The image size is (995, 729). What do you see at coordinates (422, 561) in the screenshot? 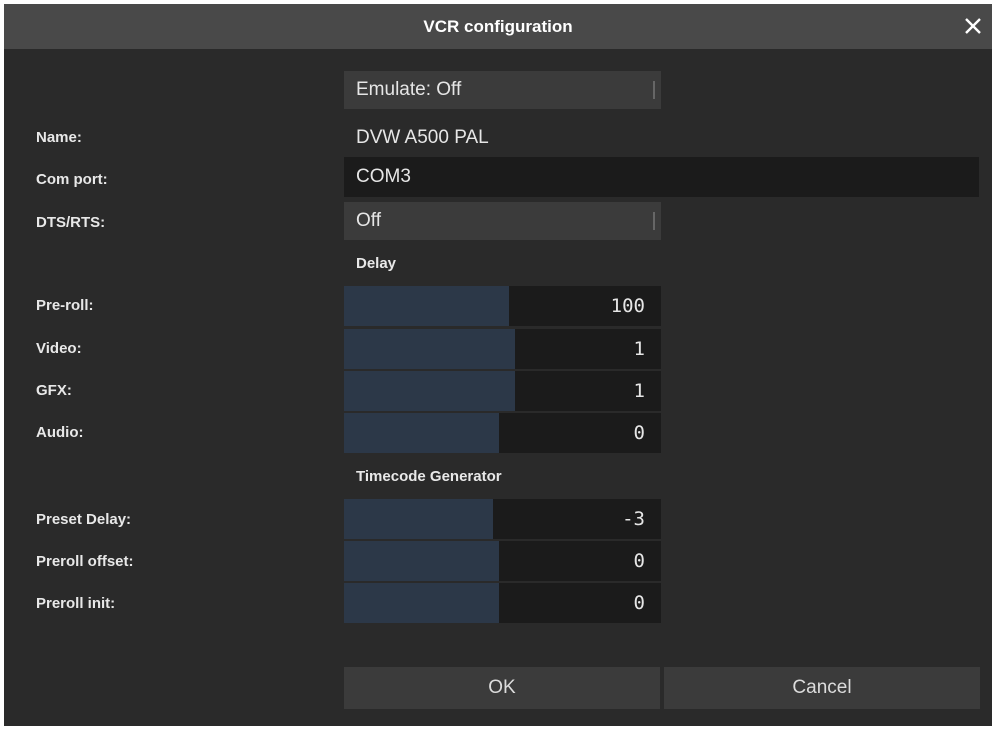
I see `preroll-offset-slider-fill` at bounding box center [422, 561].